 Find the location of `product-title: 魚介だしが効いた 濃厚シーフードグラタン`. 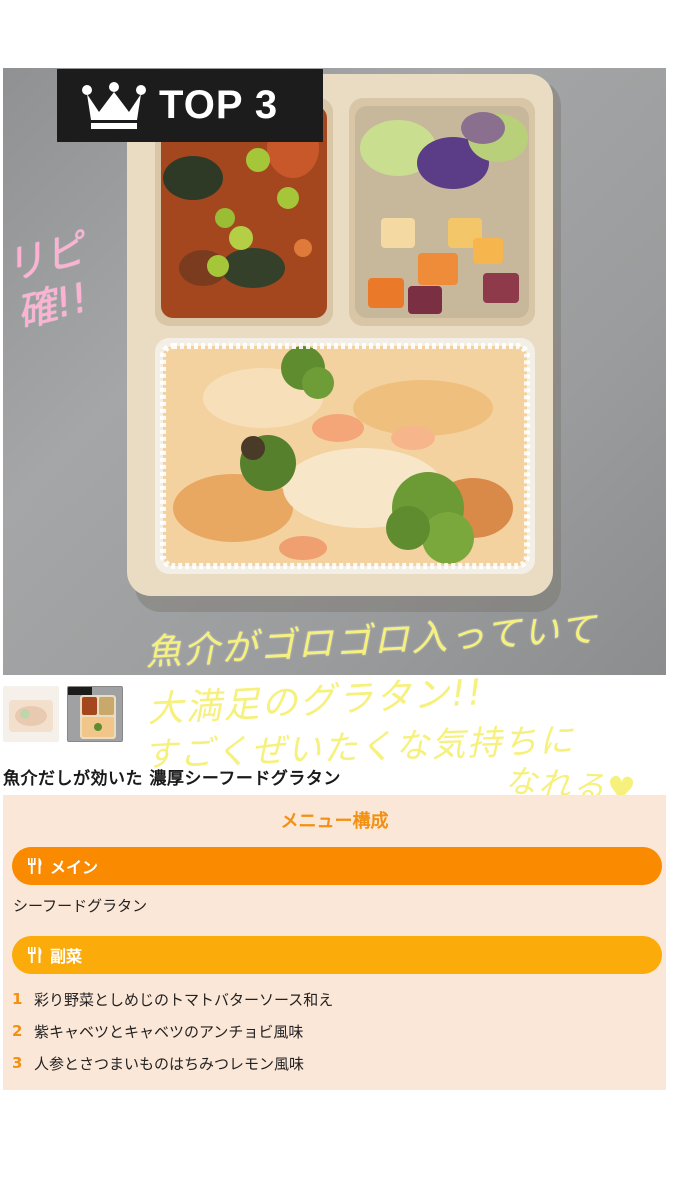

product-title: 魚介だしが効いた 濃厚シーフードグラタン is located at coordinates (172, 779).